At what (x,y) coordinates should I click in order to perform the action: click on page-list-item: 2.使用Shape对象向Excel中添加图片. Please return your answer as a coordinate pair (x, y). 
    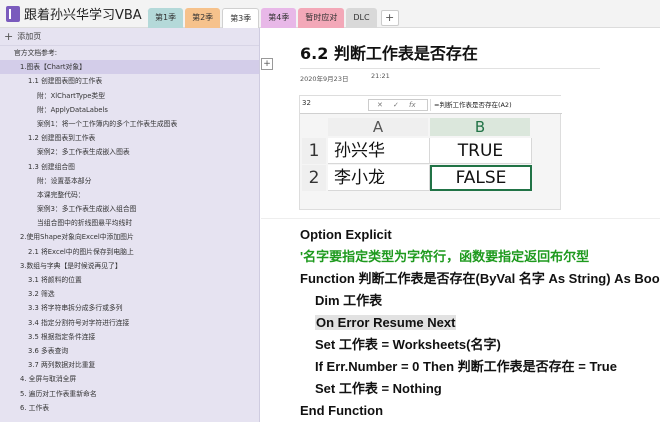
    Looking at the image, I should click on (129, 237).